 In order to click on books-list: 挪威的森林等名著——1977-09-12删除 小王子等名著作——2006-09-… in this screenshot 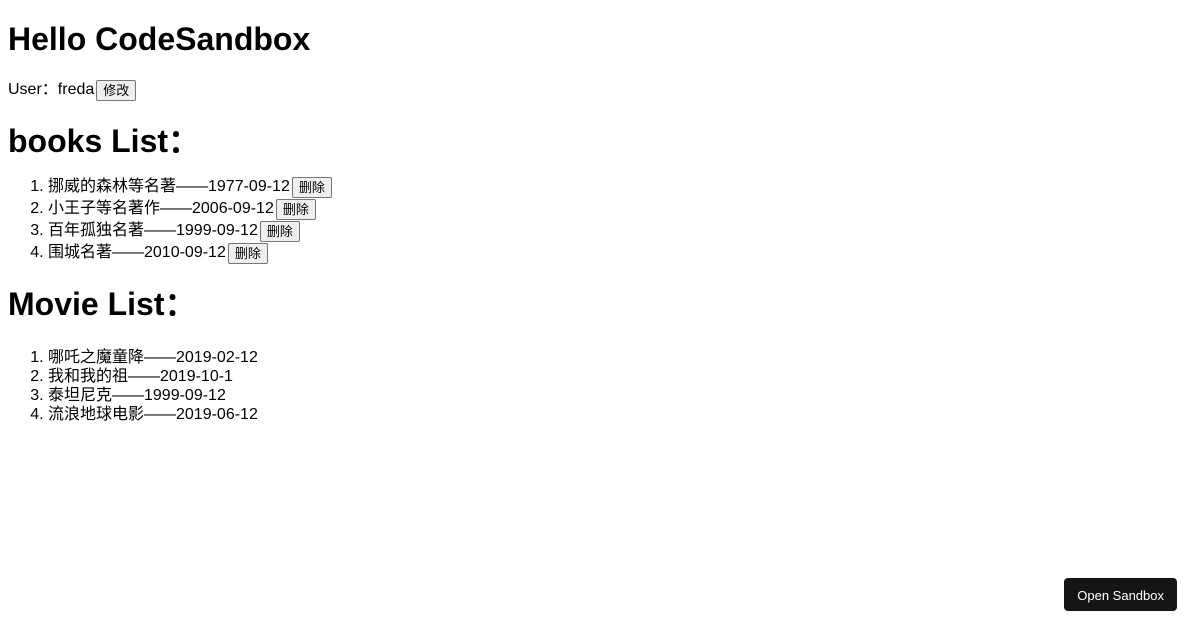, I will do `click(600, 220)`.